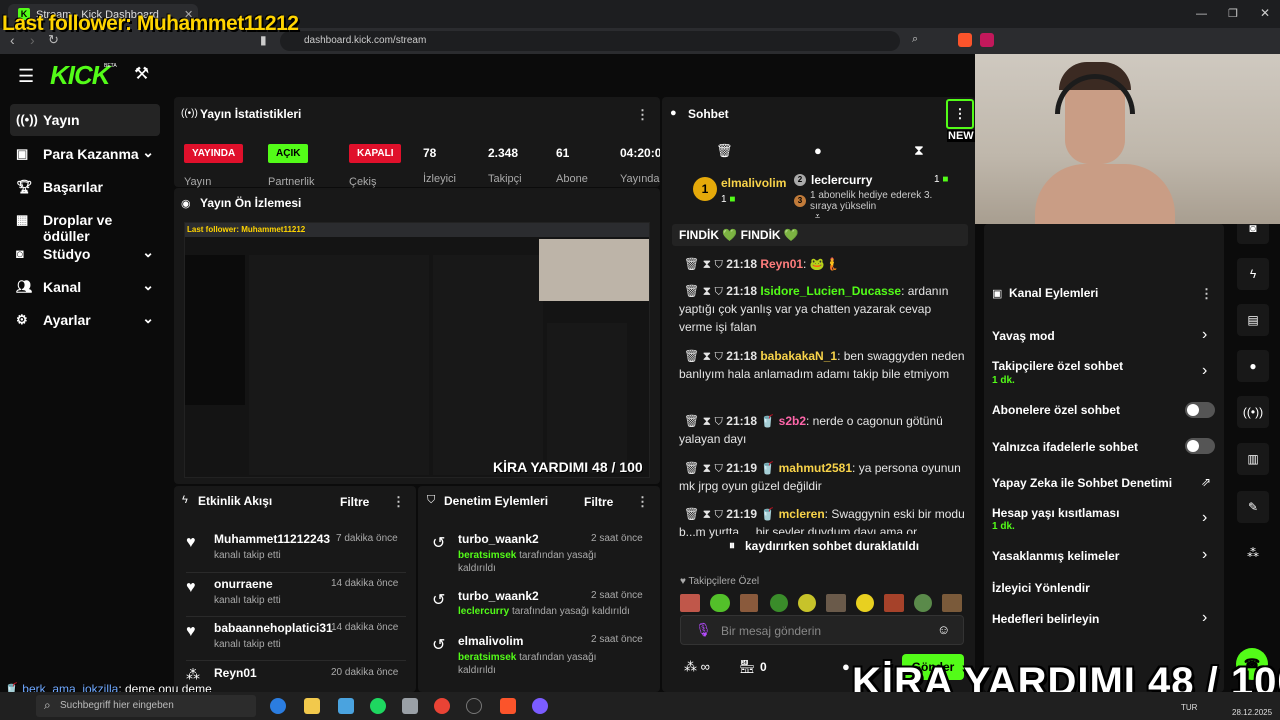 This screenshot has width=1280, height=720. What do you see at coordinates (235, 673) in the screenshot?
I see `activity-name: Reyn01` at bounding box center [235, 673].